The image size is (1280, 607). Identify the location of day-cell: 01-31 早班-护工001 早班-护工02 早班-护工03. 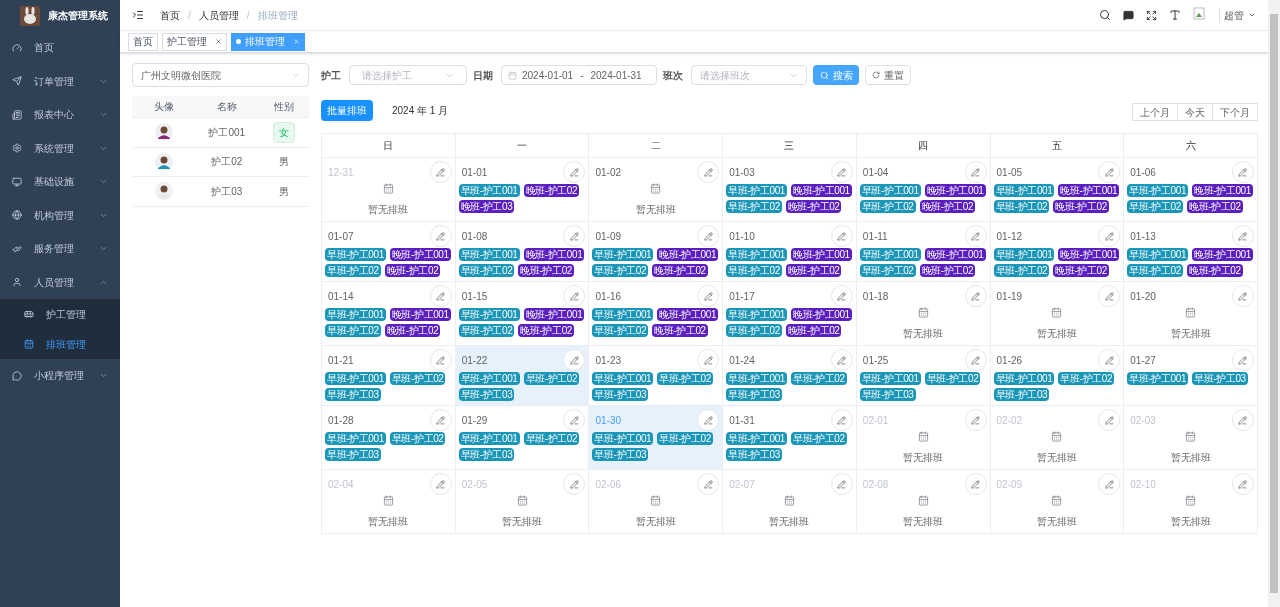
(790, 438).